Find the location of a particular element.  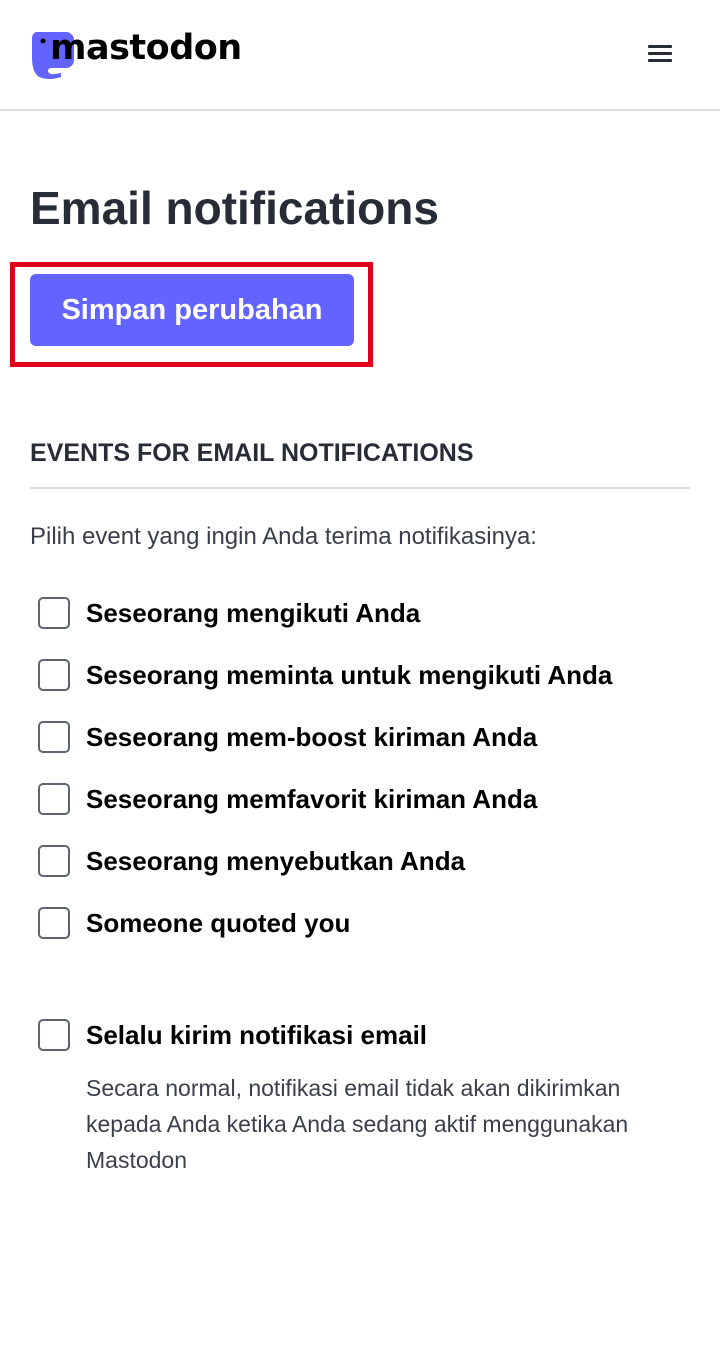

option-label: Seseorang mengikuti Anda is located at coordinates (253, 613).